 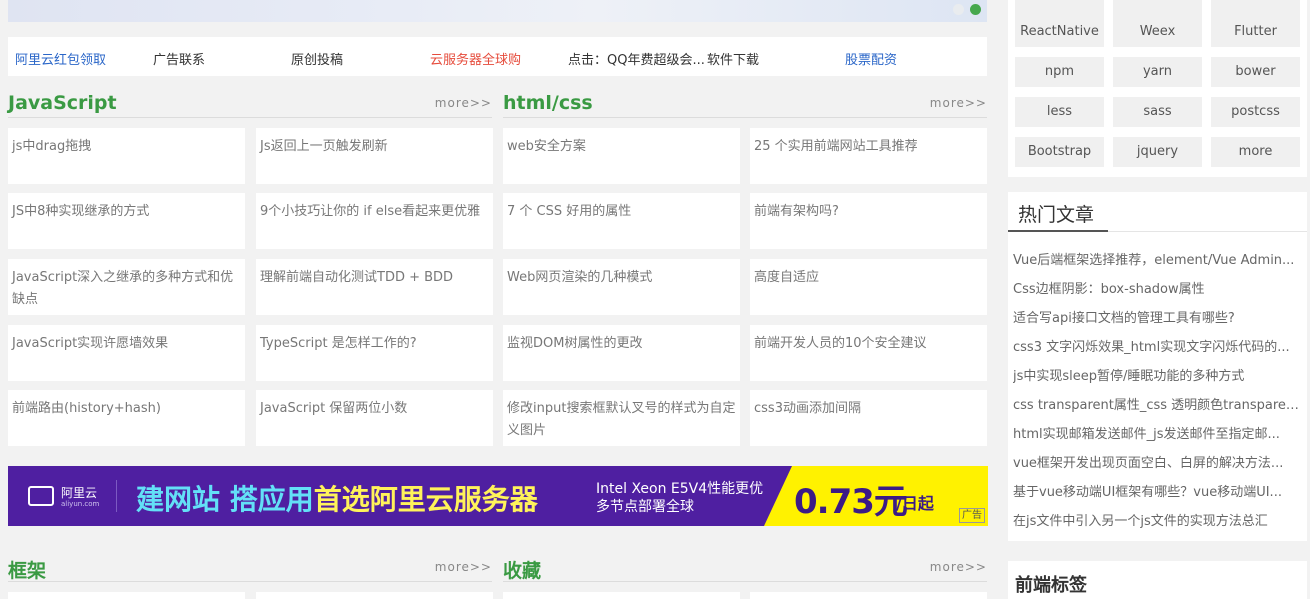 What do you see at coordinates (116, 496) in the screenshot?
I see `ad-divider` at bounding box center [116, 496].